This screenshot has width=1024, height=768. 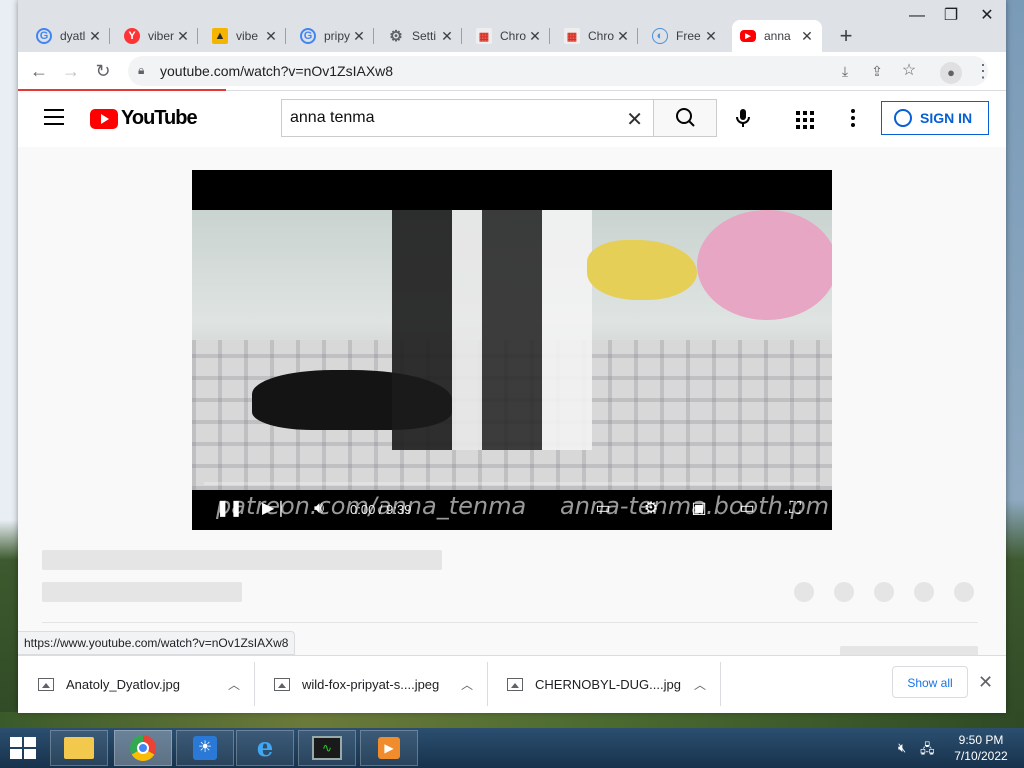 I want to click on sign-in-button: SIGN IN, so click(x=935, y=118).